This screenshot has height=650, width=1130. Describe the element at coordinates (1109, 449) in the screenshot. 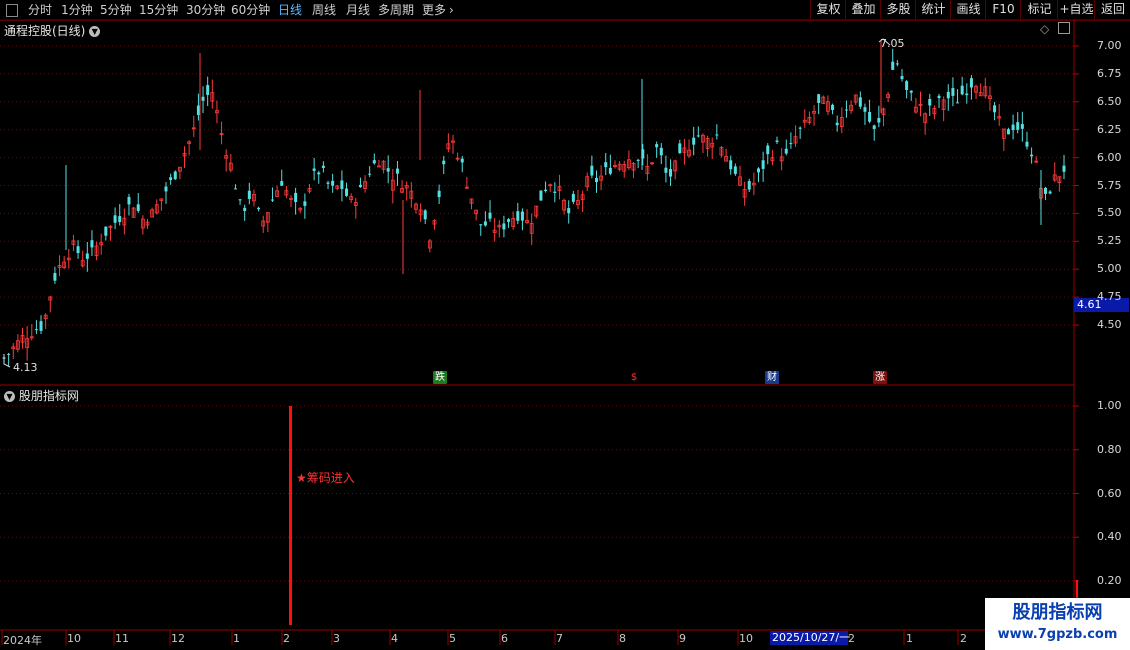

I see `y-tick-label: 0.80` at that location.